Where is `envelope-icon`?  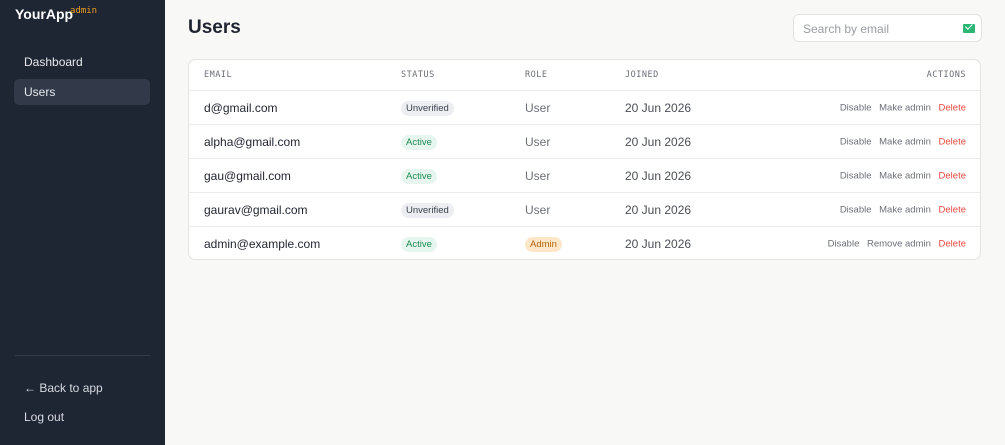 envelope-icon is located at coordinates (969, 28).